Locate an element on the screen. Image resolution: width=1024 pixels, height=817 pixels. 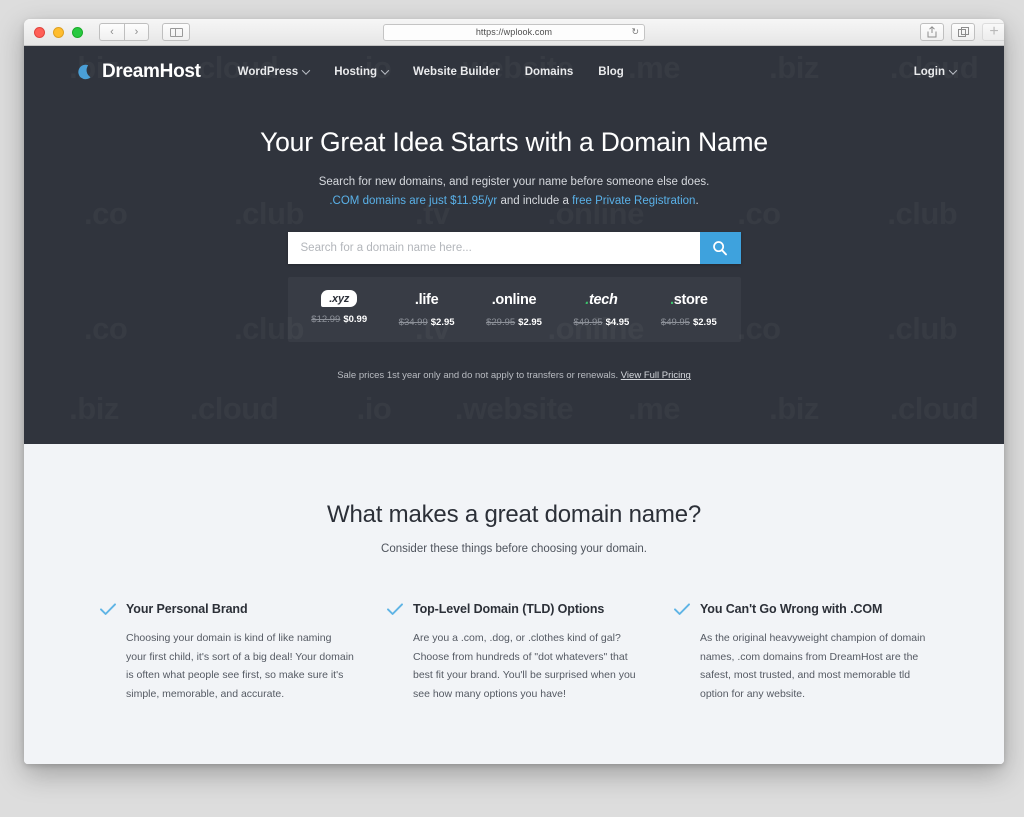
tld-item: . store $49.95 $2.95 is located at coordinates (688, 309).